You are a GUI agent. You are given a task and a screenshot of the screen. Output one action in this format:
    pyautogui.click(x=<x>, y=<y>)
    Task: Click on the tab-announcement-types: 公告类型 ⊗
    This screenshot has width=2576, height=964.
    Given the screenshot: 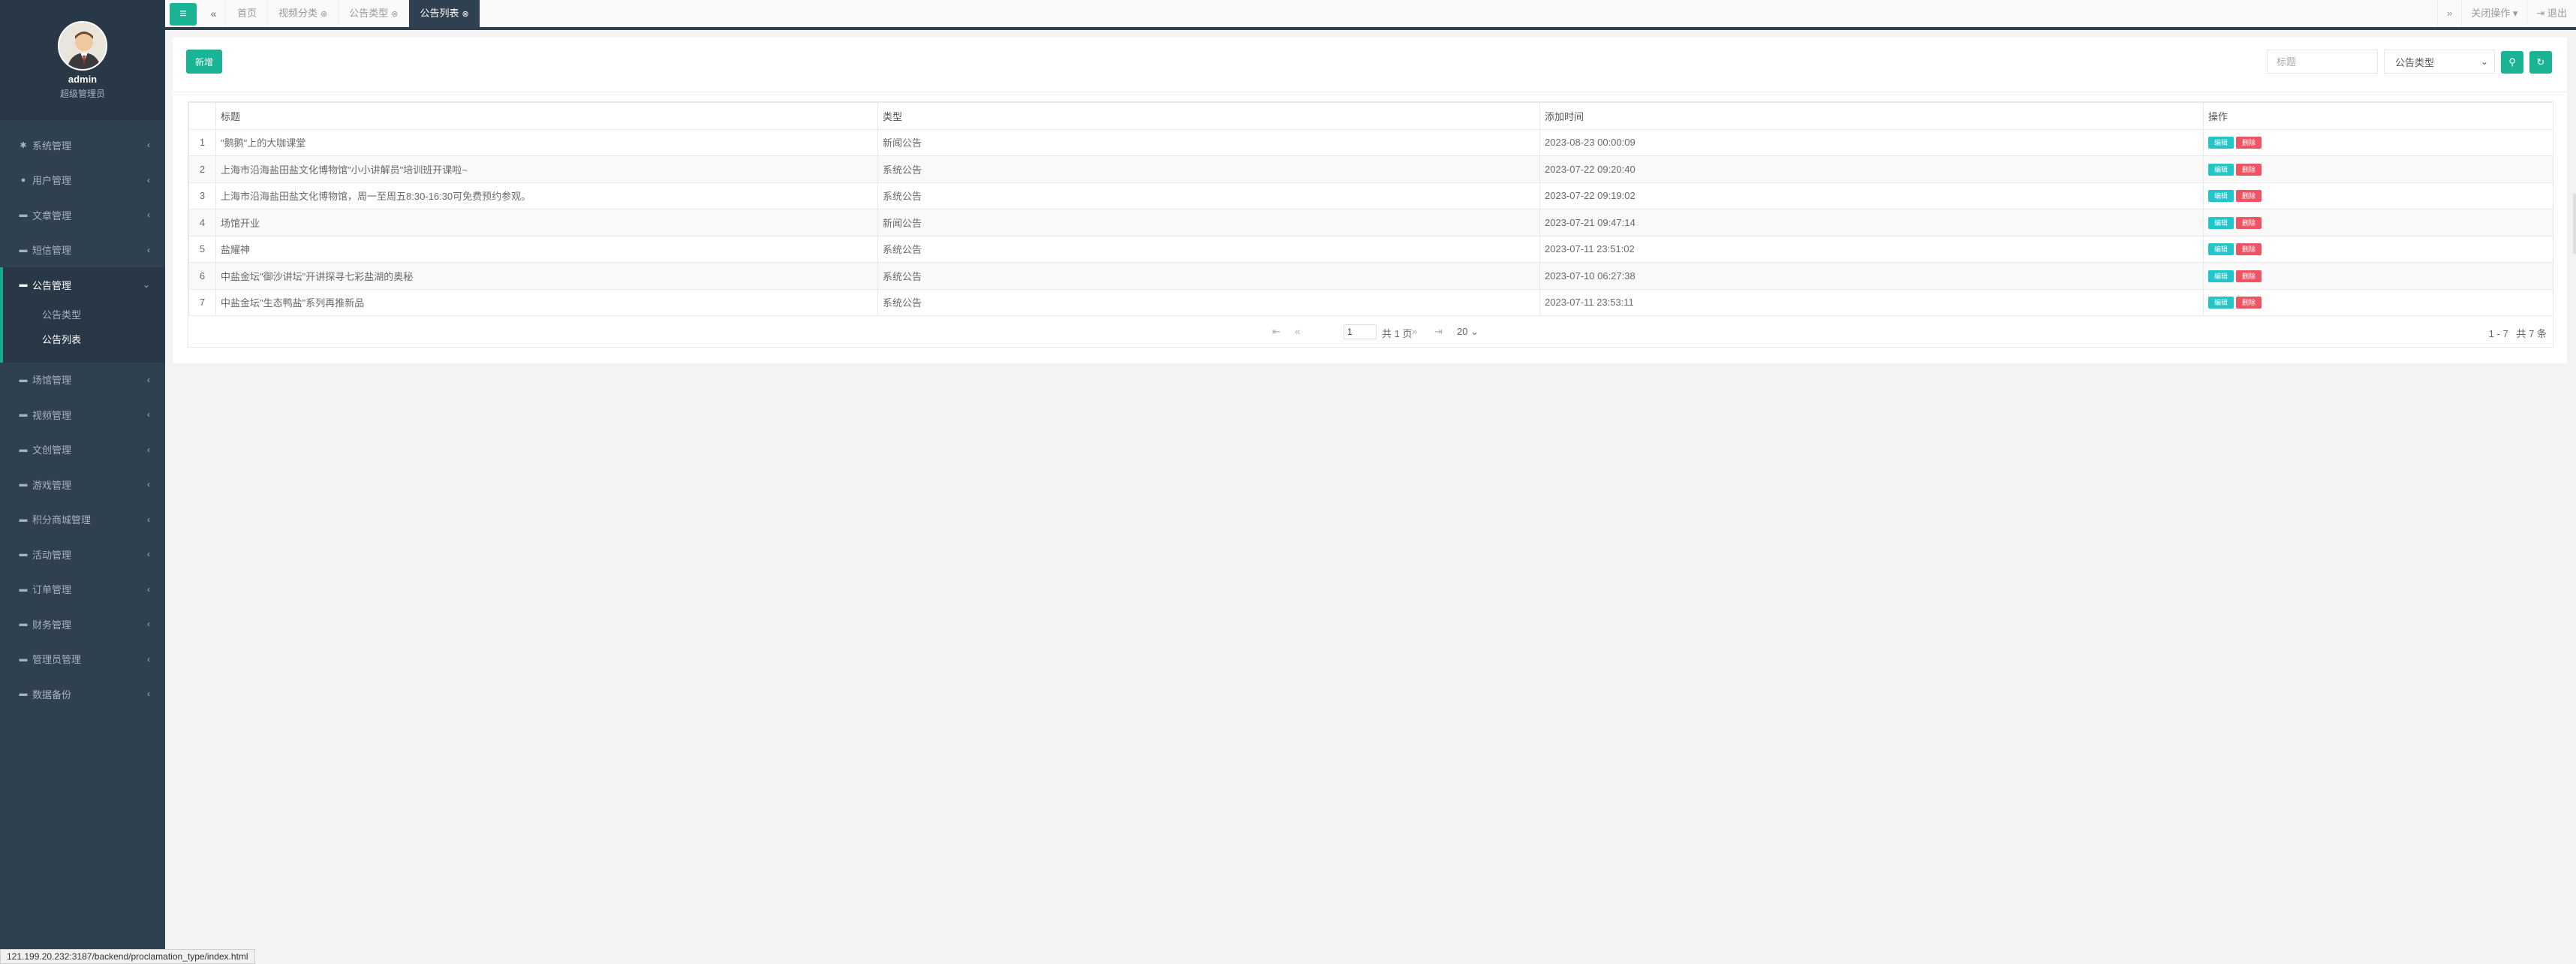 What is the action you would take?
    pyautogui.click(x=374, y=13)
    